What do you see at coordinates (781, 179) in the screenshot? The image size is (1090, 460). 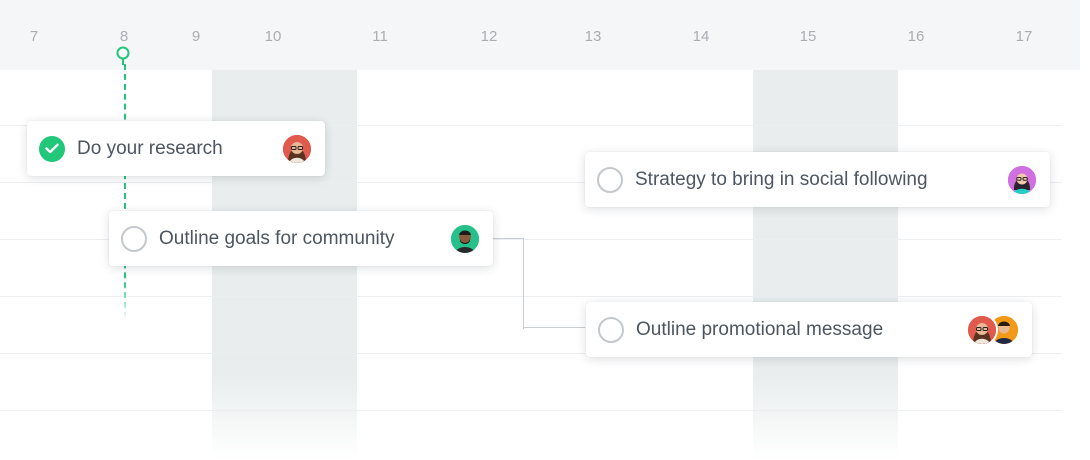 I see `task-title: Strategy to bring in social following` at bounding box center [781, 179].